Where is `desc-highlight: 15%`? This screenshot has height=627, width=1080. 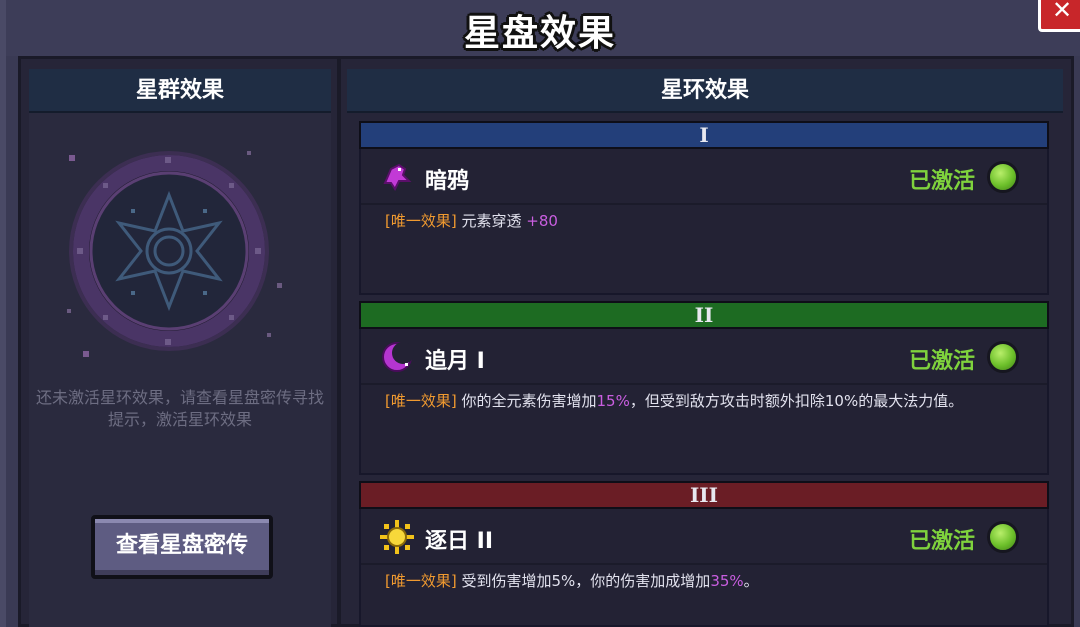 desc-highlight: 15% is located at coordinates (613, 401).